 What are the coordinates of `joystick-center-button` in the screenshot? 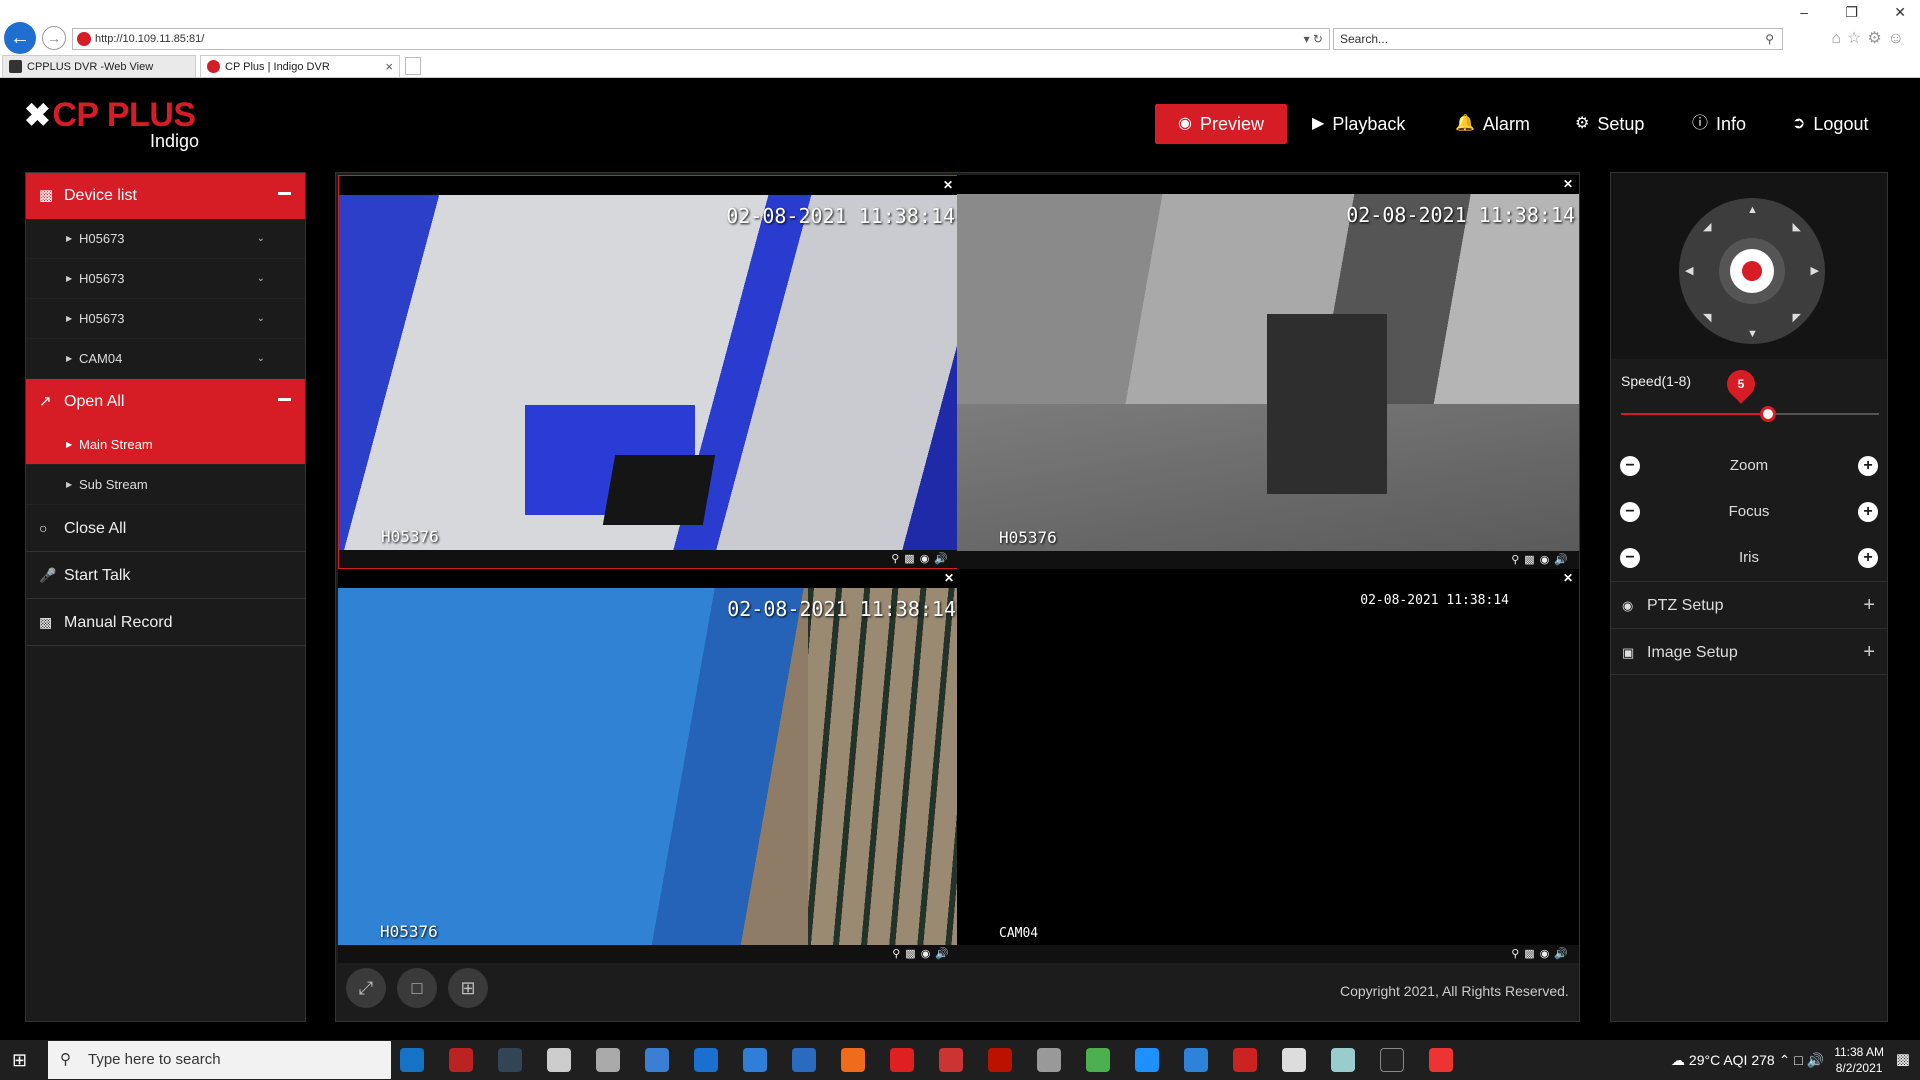 It's located at (1752, 271).